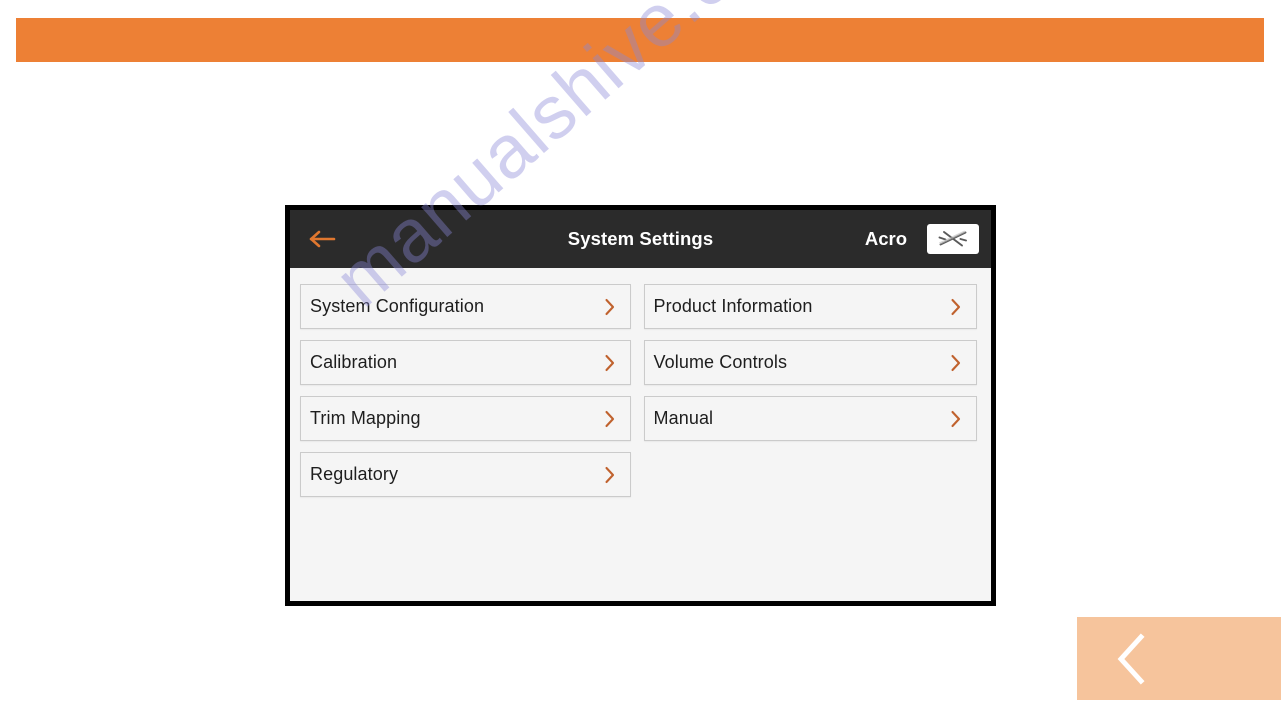  What do you see at coordinates (640, 239) in the screenshot?
I see `screen-title-bar: System Settings Acro` at bounding box center [640, 239].